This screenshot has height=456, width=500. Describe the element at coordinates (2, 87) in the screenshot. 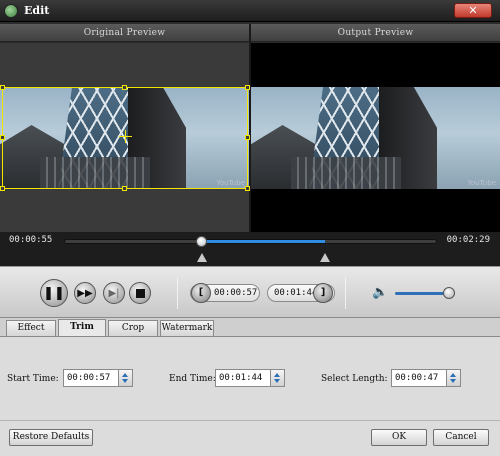

I see `crop-handle-tl` at that location.